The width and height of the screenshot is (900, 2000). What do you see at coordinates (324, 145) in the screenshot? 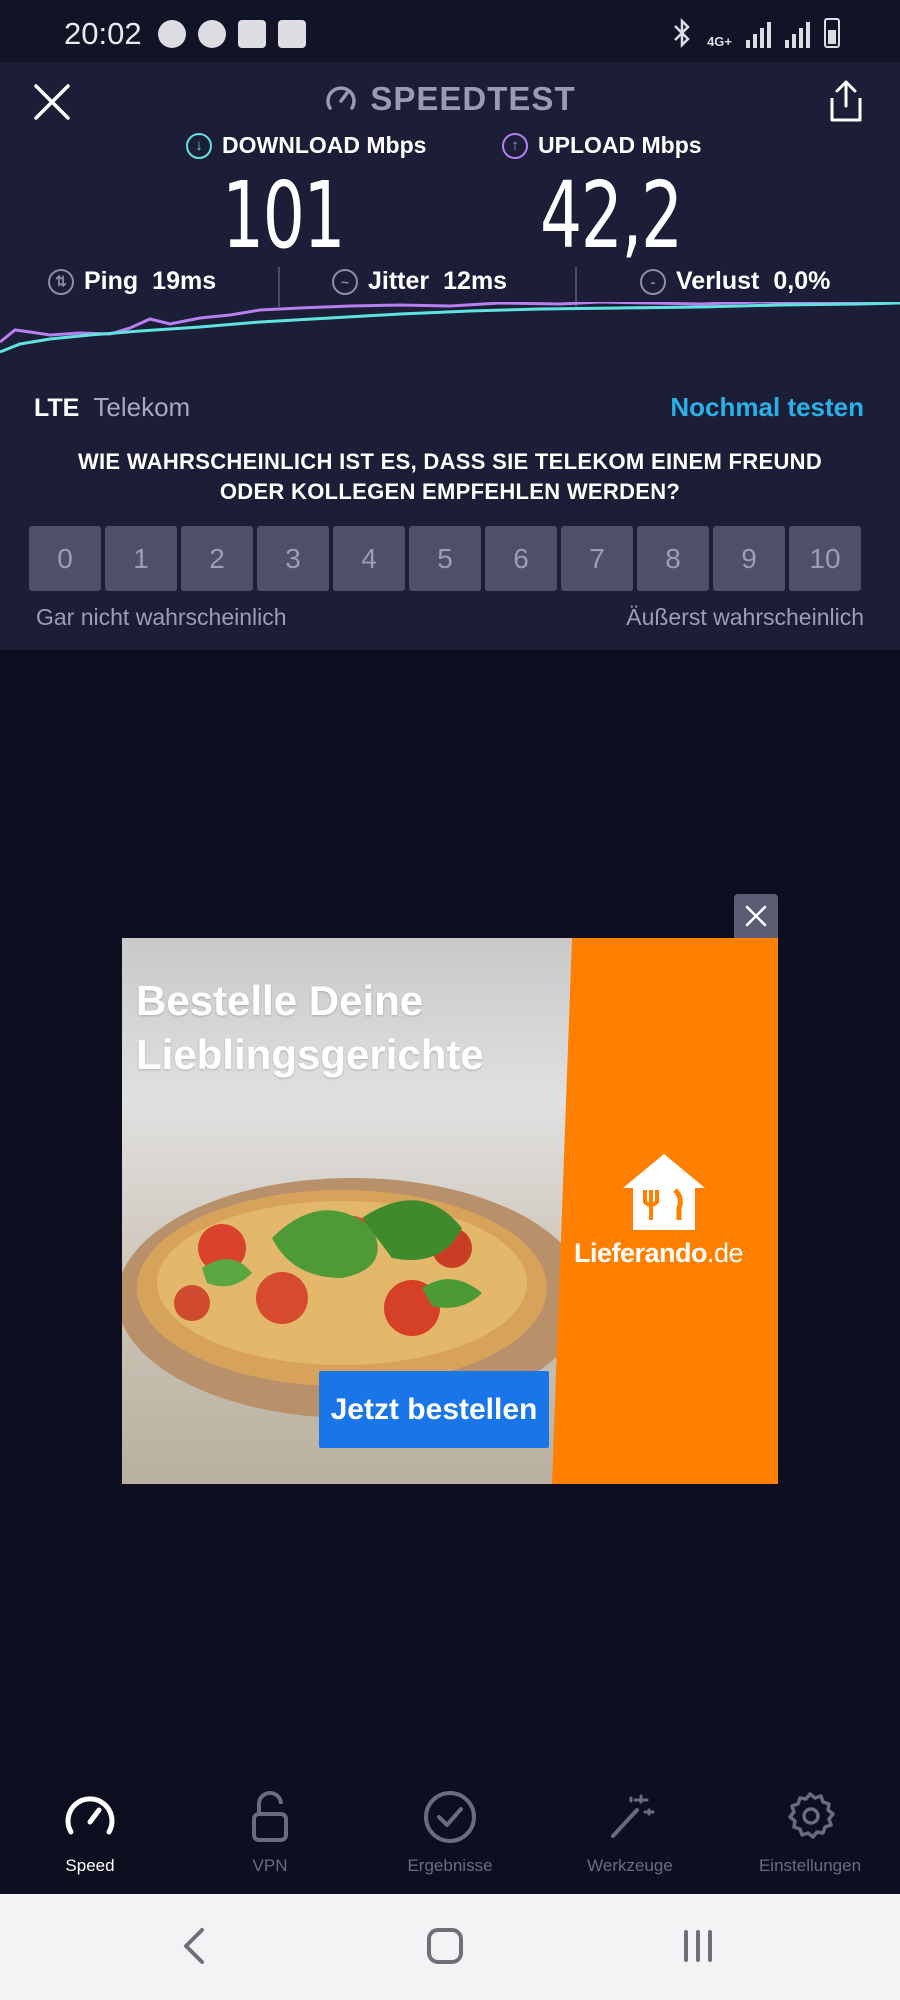
I see `download-label-text: DOWNLOAD Mbps` at bounding box center [324, 145].